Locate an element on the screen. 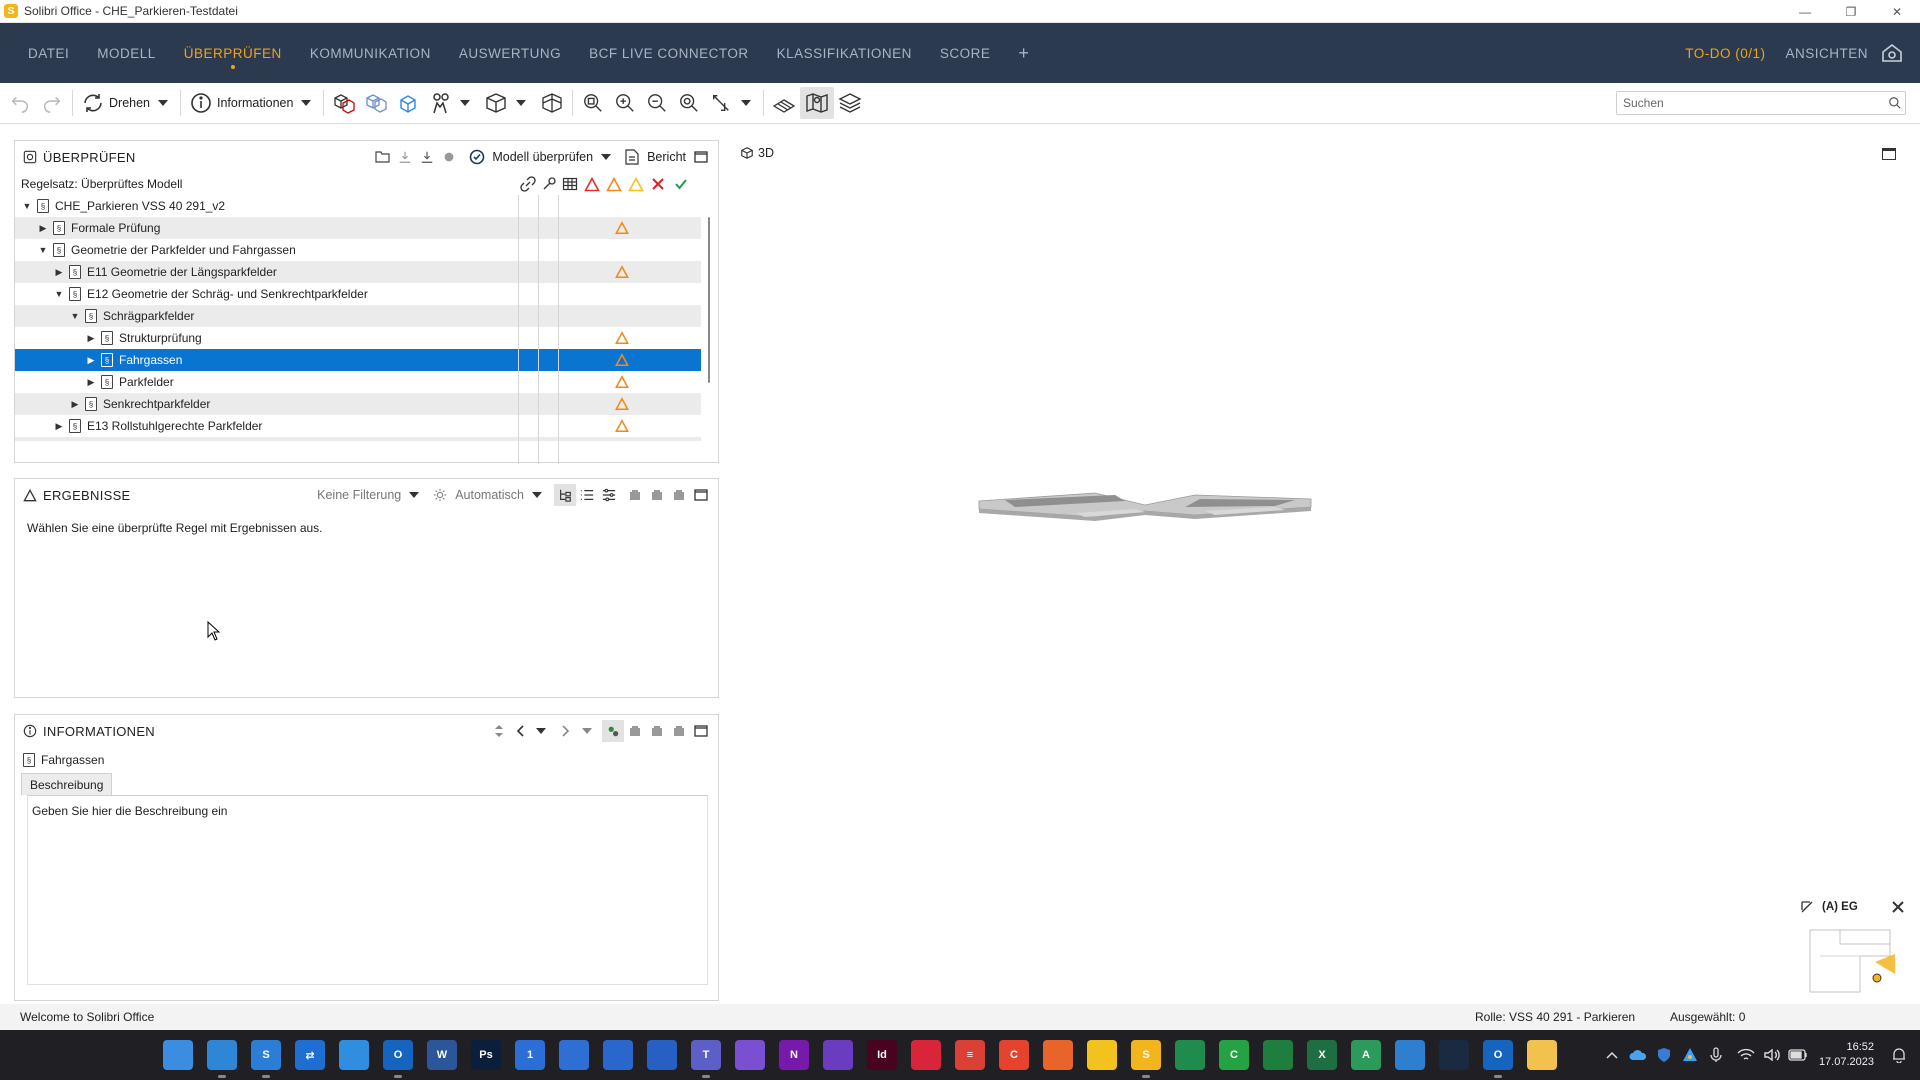 The height and width of the screenshot is (1080, 1920). taskbar-teamviewer-icon: ⇄ is located at coordinates (310, 1055).